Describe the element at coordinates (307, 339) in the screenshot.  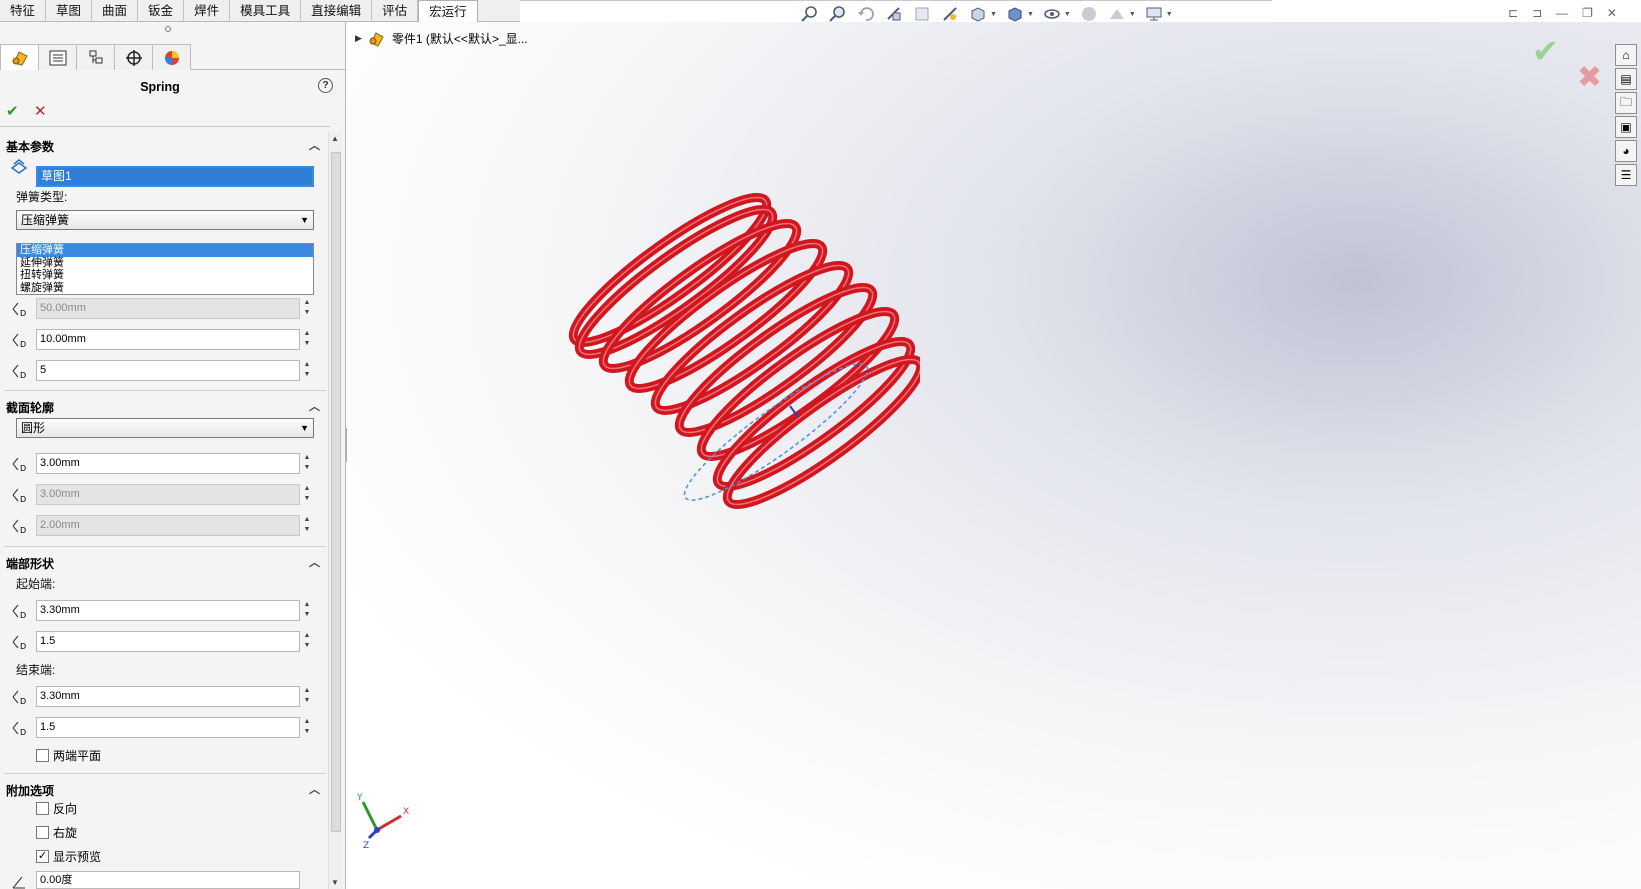
I see `pitch-stepper: ▲ ▼` at that location.